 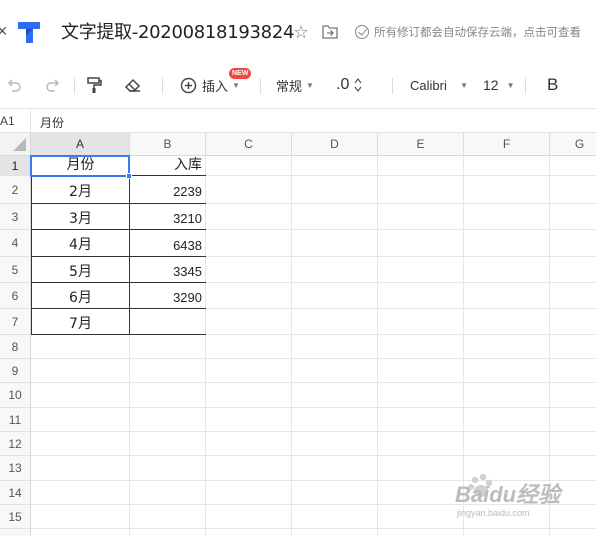 I want to click on plus-circle-icon, so click(x=188, y=85).